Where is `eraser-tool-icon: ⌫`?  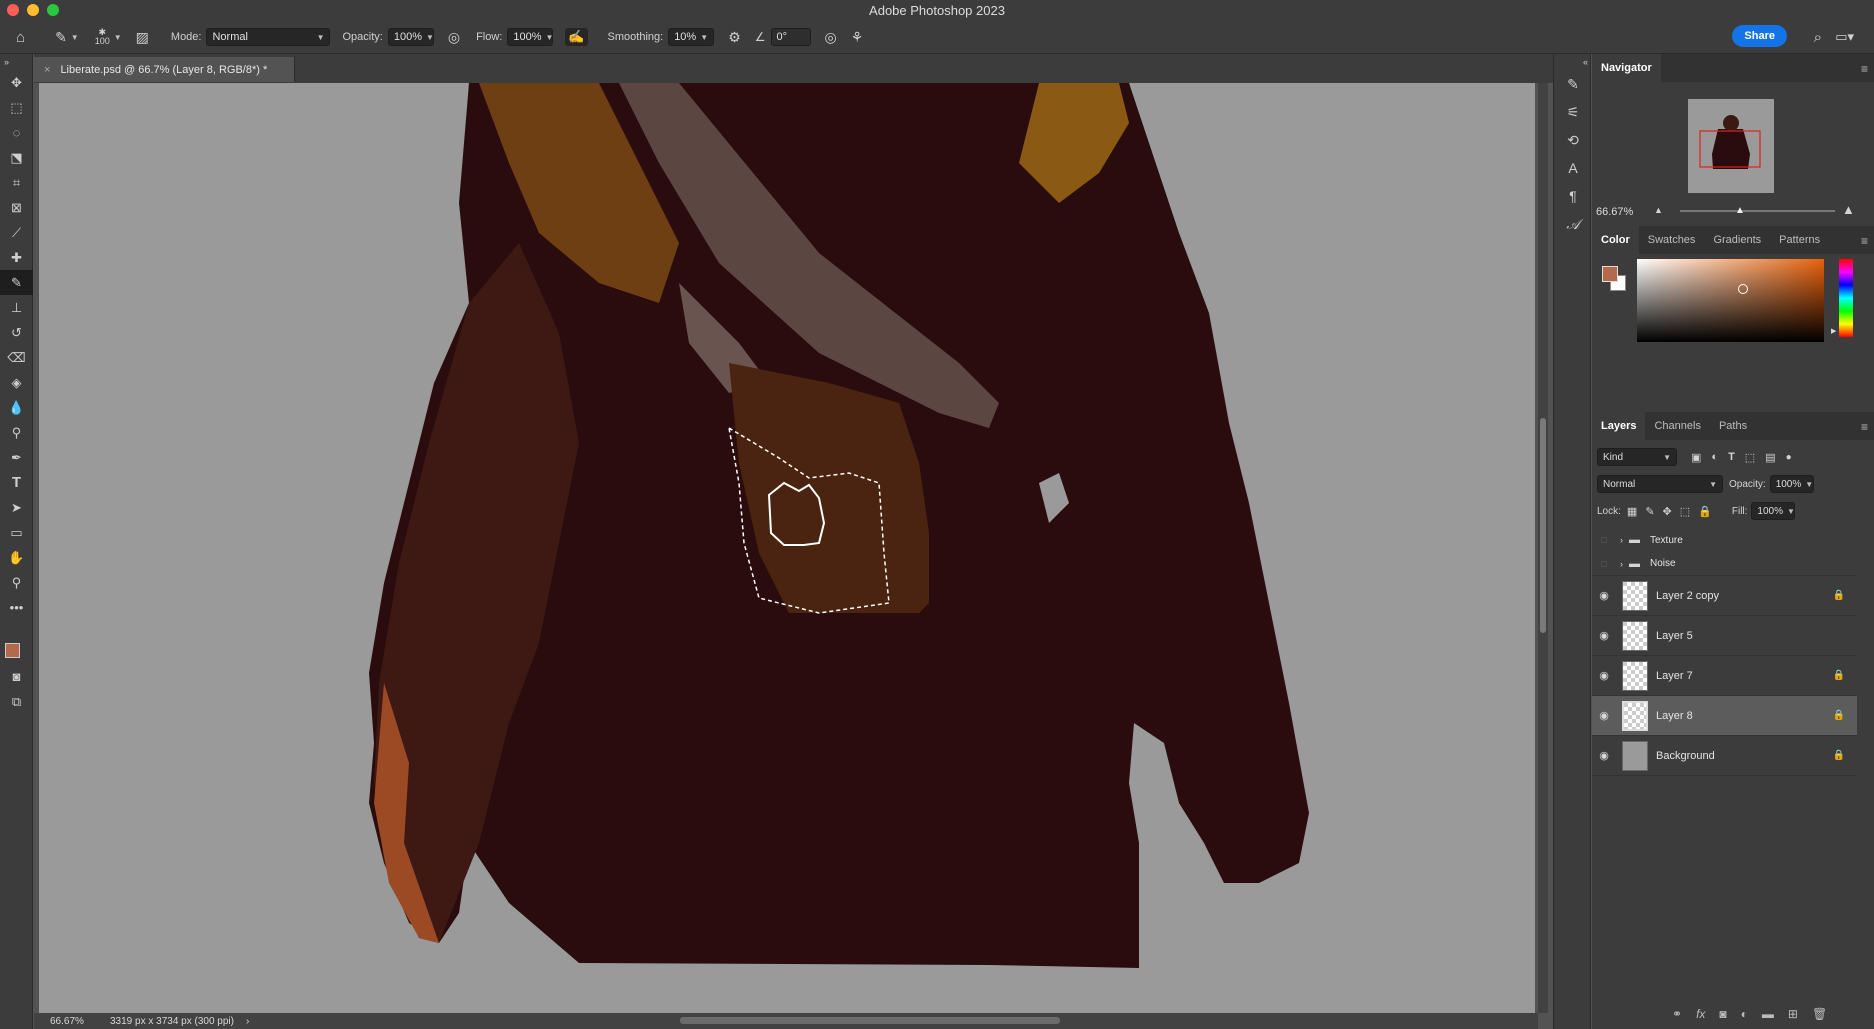 eraser-tool-icon: ⌫ is located at coordinates (16, 357).